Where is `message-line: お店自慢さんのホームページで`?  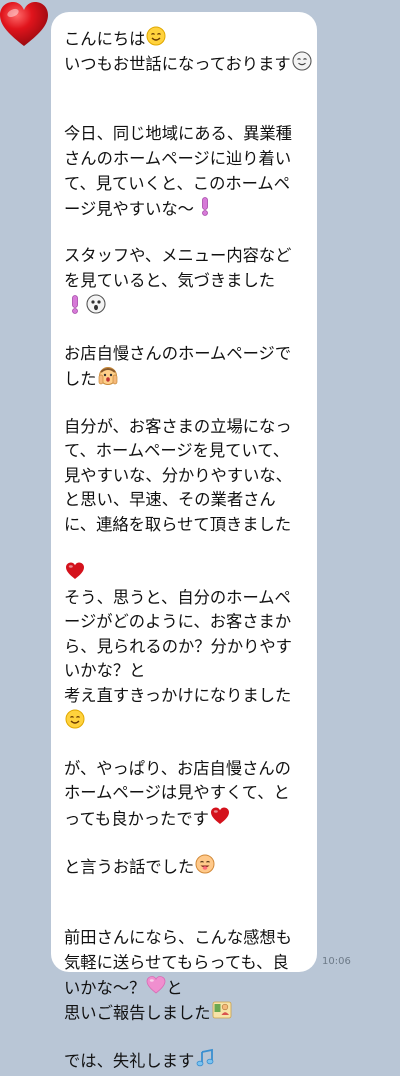 message-line: お店自慢さんのホームページで is located at coordinates (184, 354).